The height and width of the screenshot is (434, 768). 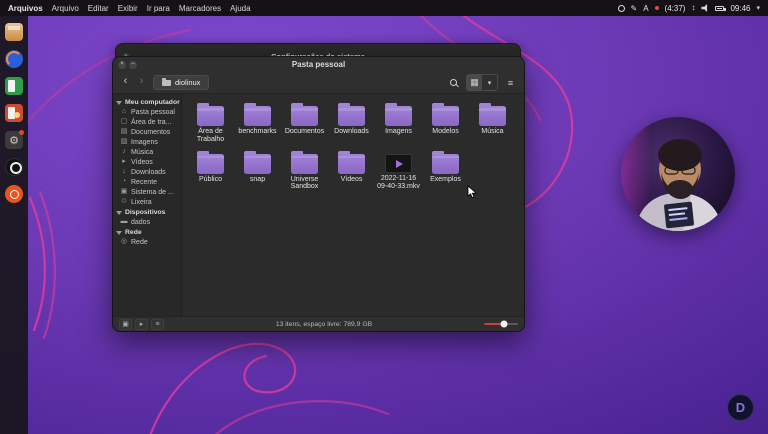 What do you see at coordinates (304, 123) in the screenshot?
I see `file-item-documentos: Documentos` at bounding box center [304, 123].